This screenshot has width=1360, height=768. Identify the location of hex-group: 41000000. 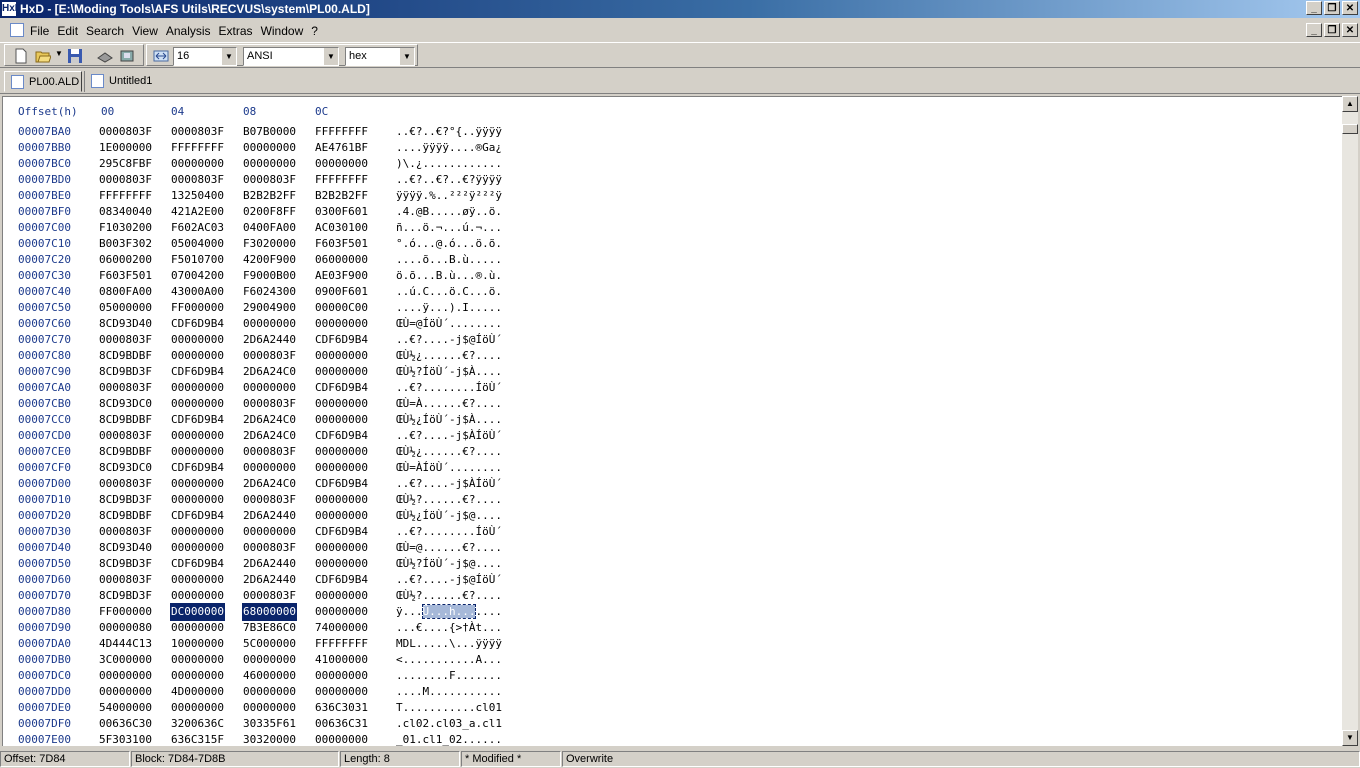
(341, 660).